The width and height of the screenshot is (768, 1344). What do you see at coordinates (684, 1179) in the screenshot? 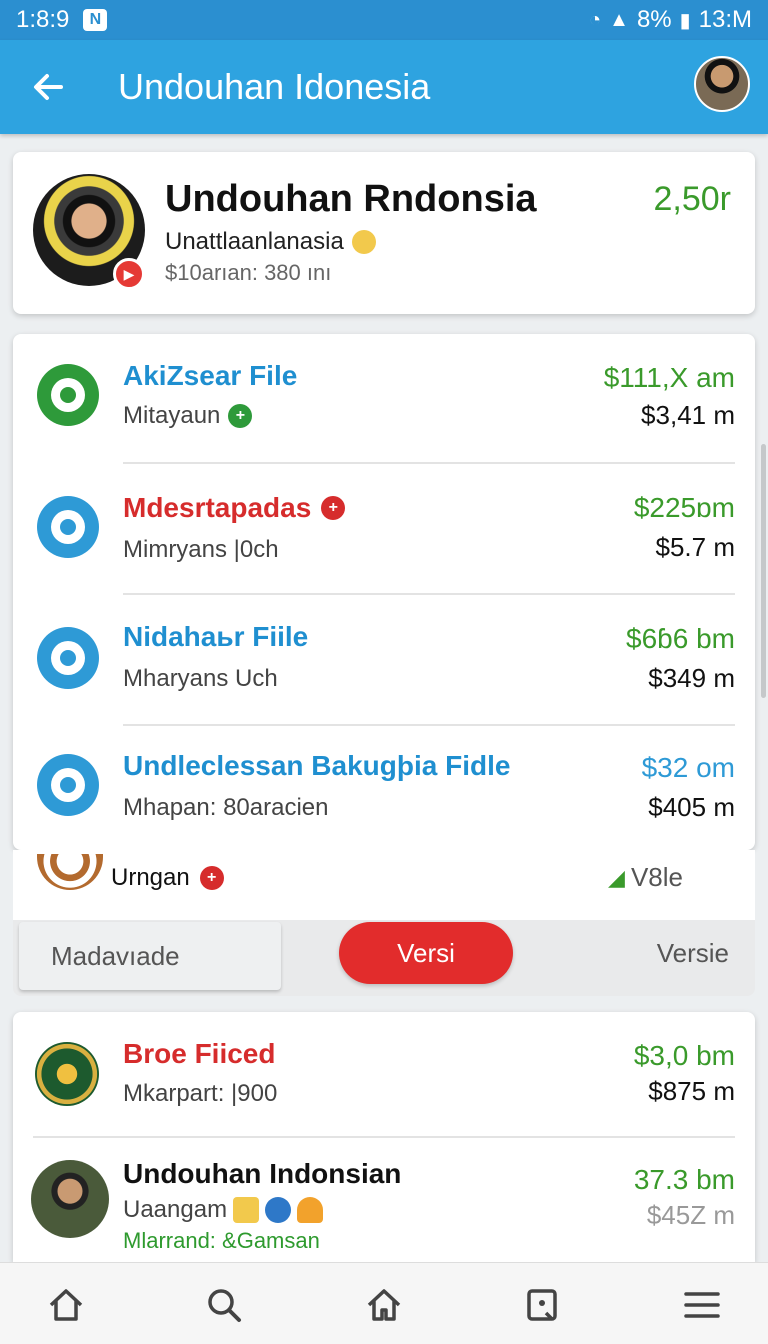
I see `item-value-primary: 37.3 bm` at bounding box center [684, 1179].